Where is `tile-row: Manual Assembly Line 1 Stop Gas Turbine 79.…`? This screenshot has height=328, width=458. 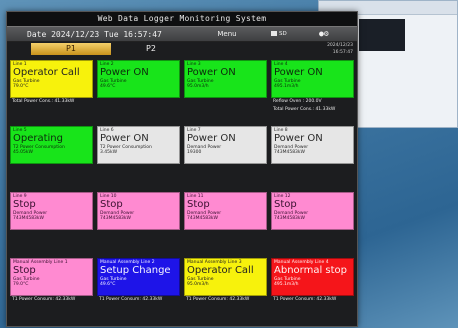
tile-row: Manual Assembly Line 1 Stop Gas Turbine 79.… is located at coordinates (182, 289).